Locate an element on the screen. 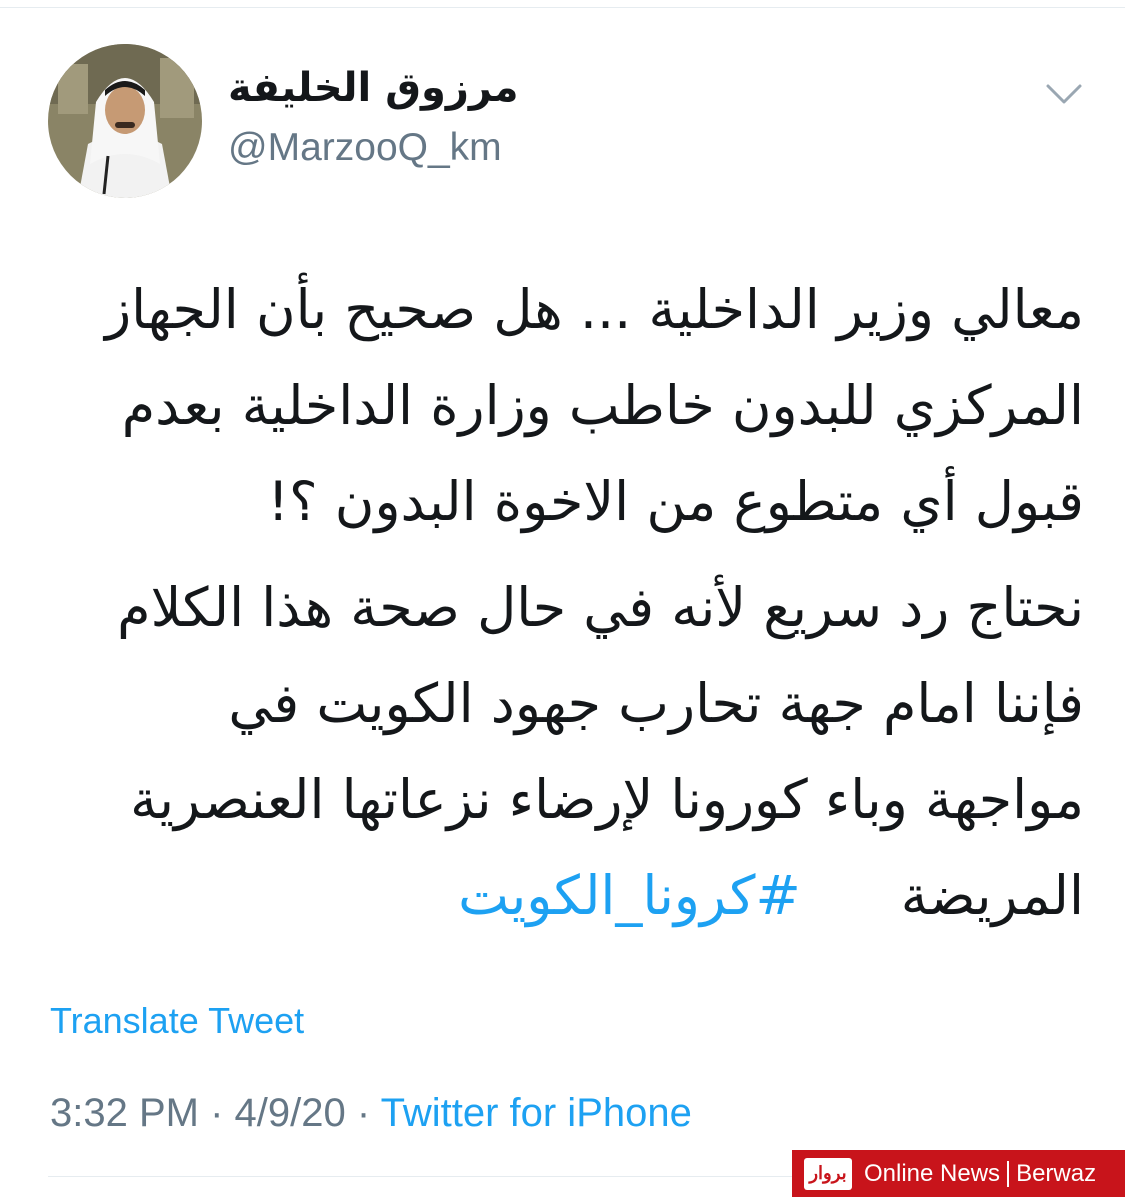  watermark-banner: بروار Online News Berwaz is located at coordinates (958, 1173).